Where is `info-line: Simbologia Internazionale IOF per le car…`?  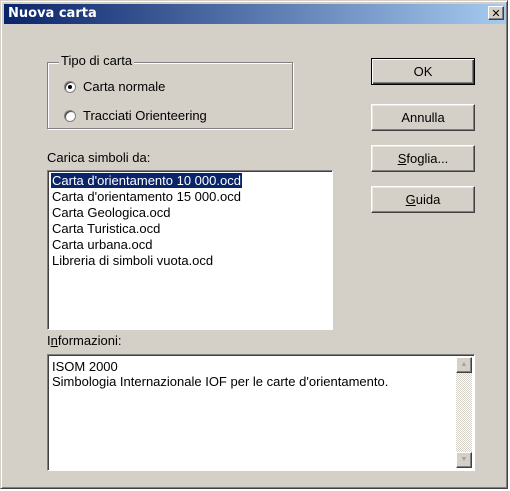
info-line: Simbologia Internazionale IOF per le car… is located at coordinates (220, 381).